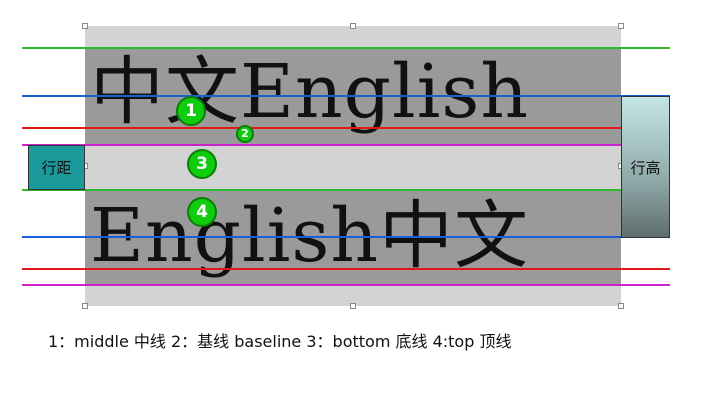  What do you see at coordinates (56, 167) in the screenshot?
I see `line-spacing-label: 行距` at bounding box center [56, 167].